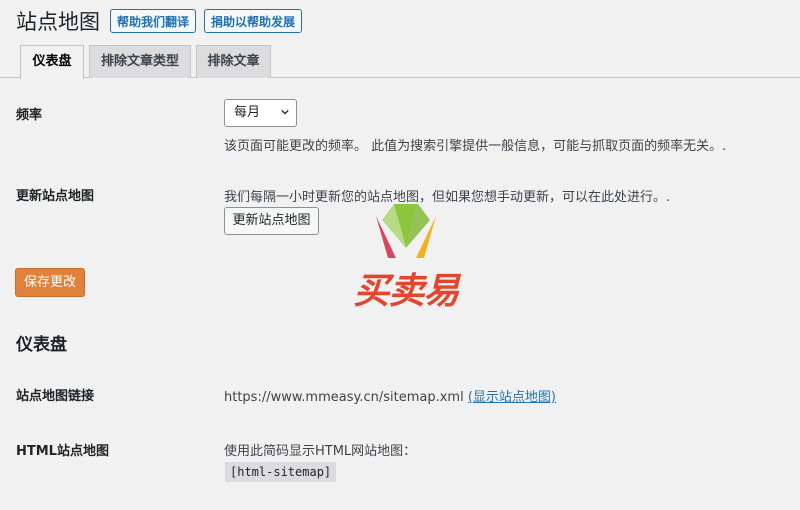 This screenshot has height=510, width=800. What do you see at coordinates (52, 62) in the screenshot?
I see `tab-dashboard: 仪表盘` at bounding box center [52, 62].